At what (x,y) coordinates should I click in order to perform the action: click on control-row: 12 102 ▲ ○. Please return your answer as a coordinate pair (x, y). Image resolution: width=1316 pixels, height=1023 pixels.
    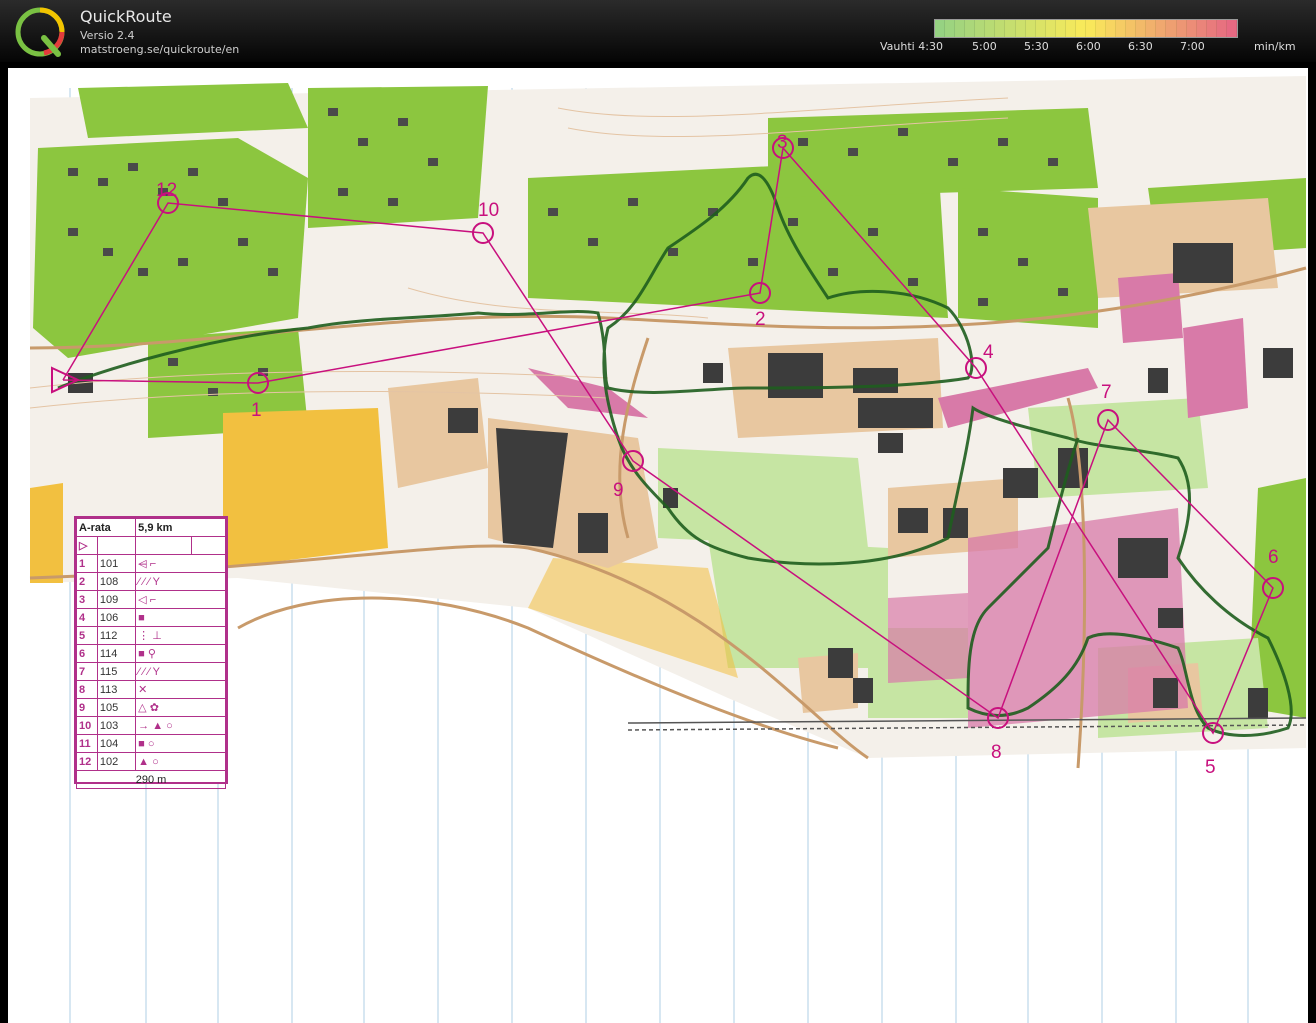
    Looking at the image, I should click on (151, 761).